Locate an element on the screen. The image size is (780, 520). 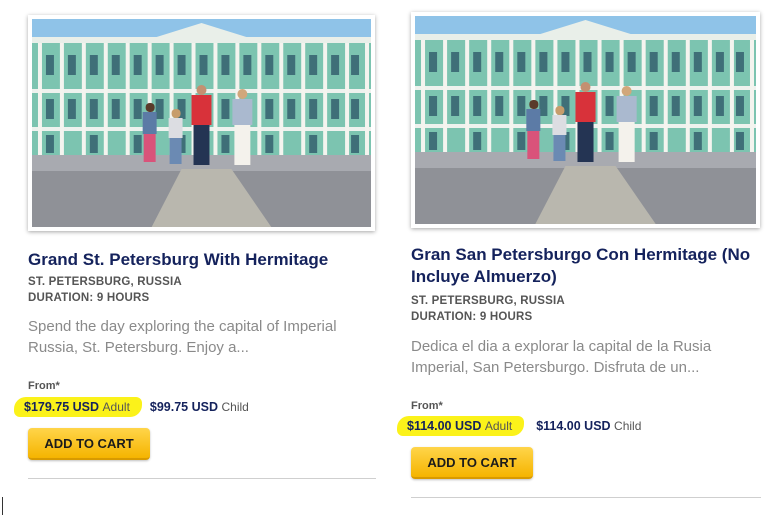
text-cursor is located at coordinates (2, 506).